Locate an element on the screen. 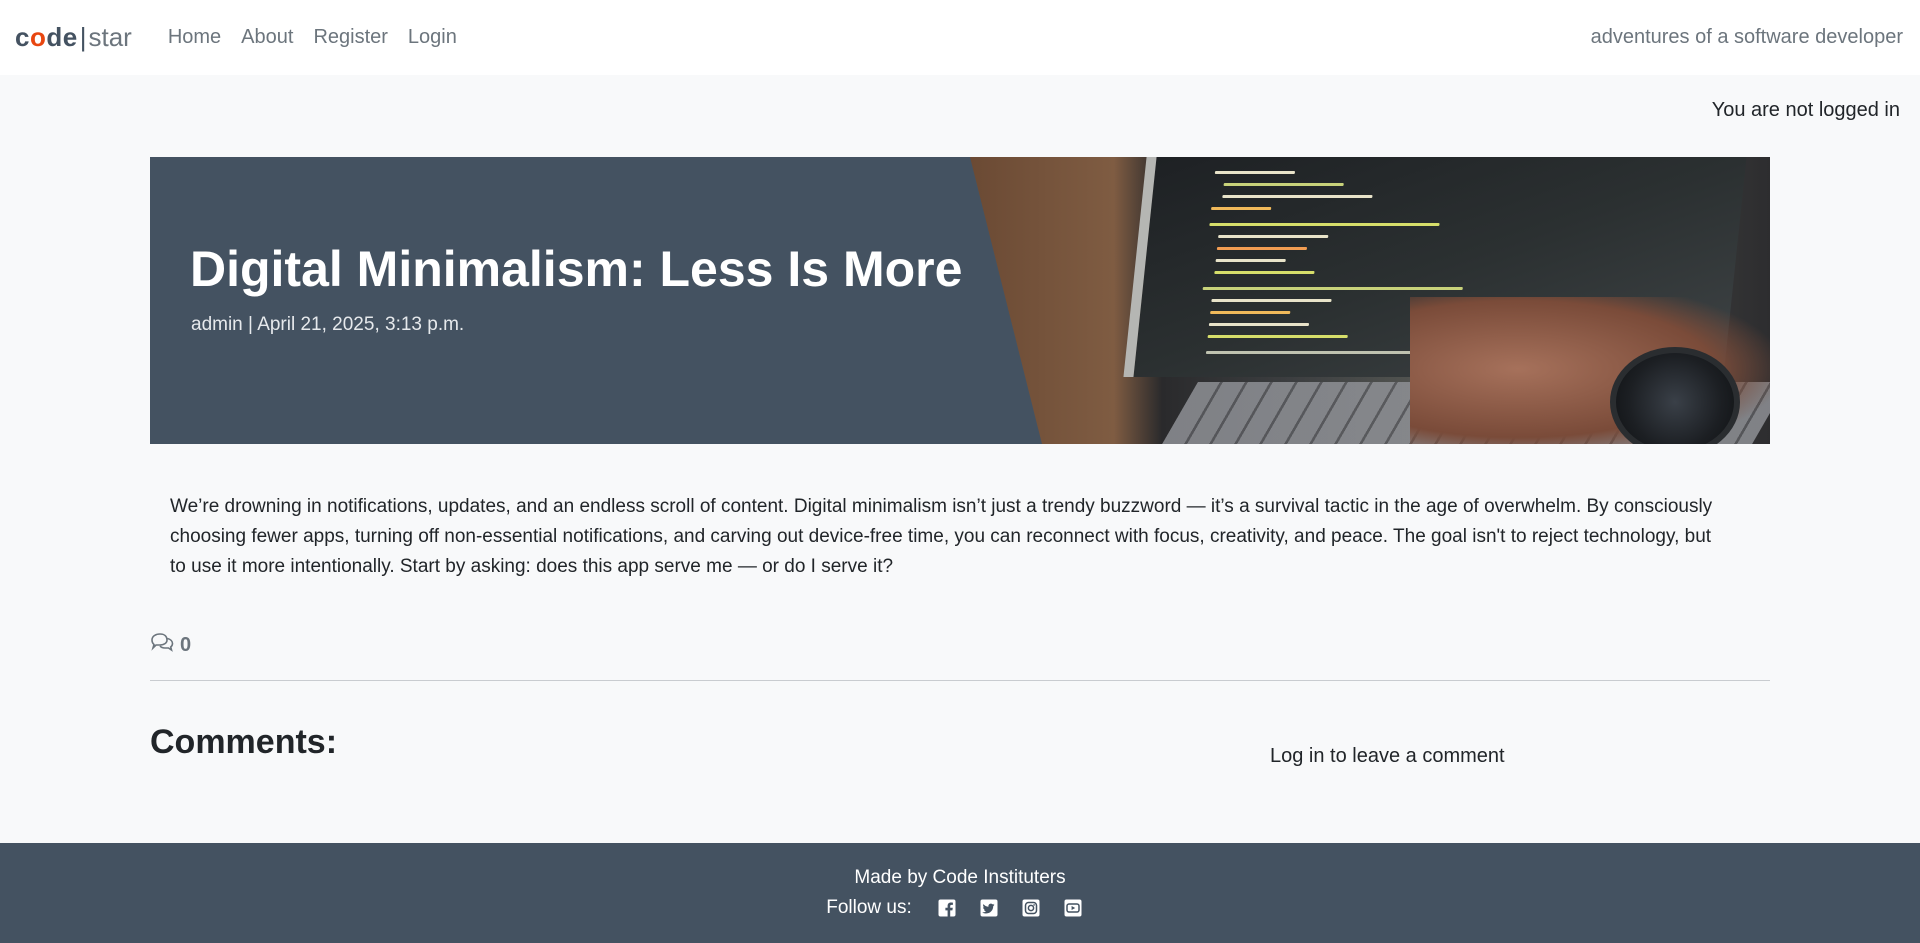  login-status-text: You are not logged in is located at coordinates (1805, 110).